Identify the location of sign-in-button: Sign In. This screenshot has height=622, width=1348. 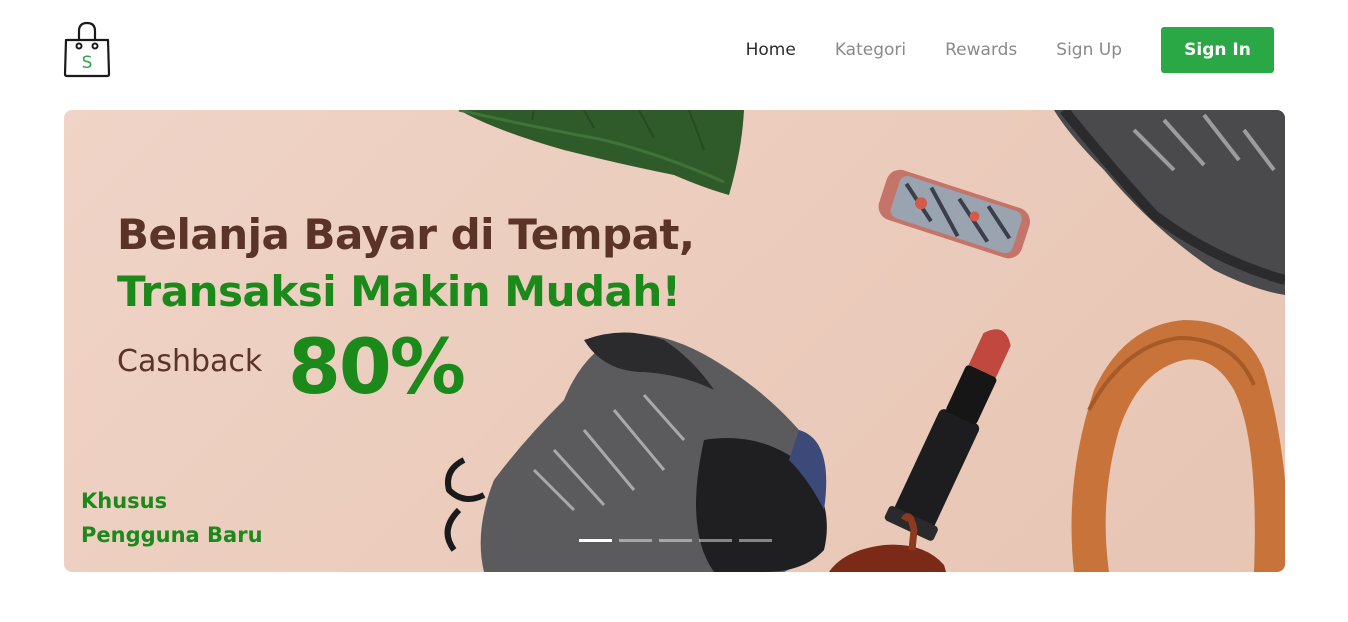
(1217, 50).